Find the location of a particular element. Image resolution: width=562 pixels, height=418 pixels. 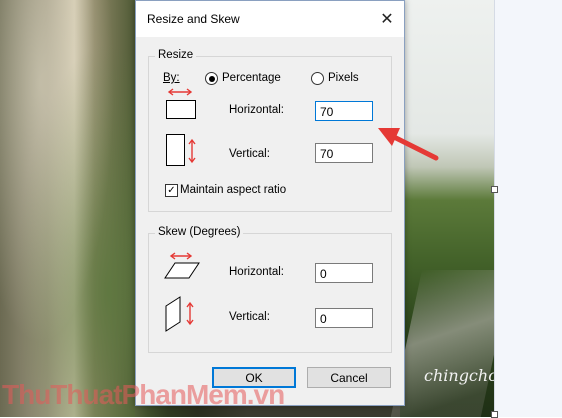

horizontal-resize-input: 70 is located at coordinates (344, 111).